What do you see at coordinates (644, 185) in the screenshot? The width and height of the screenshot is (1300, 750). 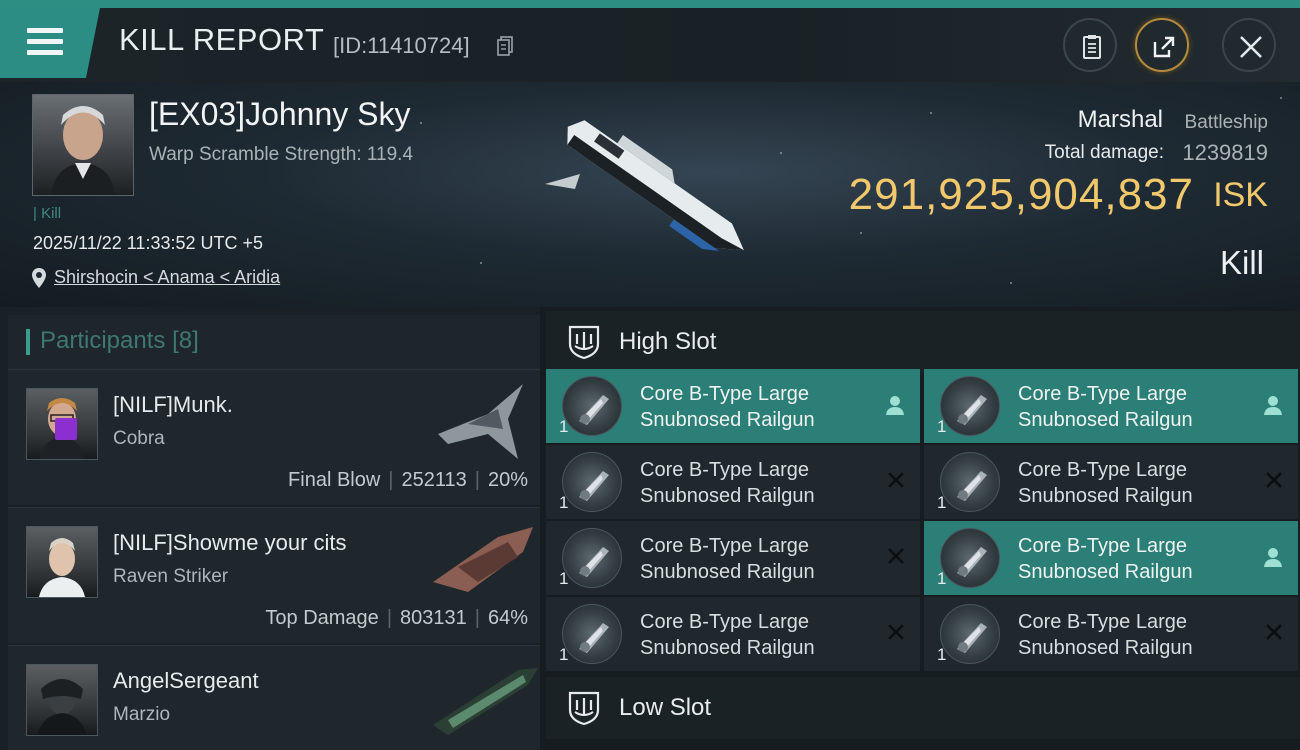 I see `victim-ship-image` at bounding box center [644, 185].